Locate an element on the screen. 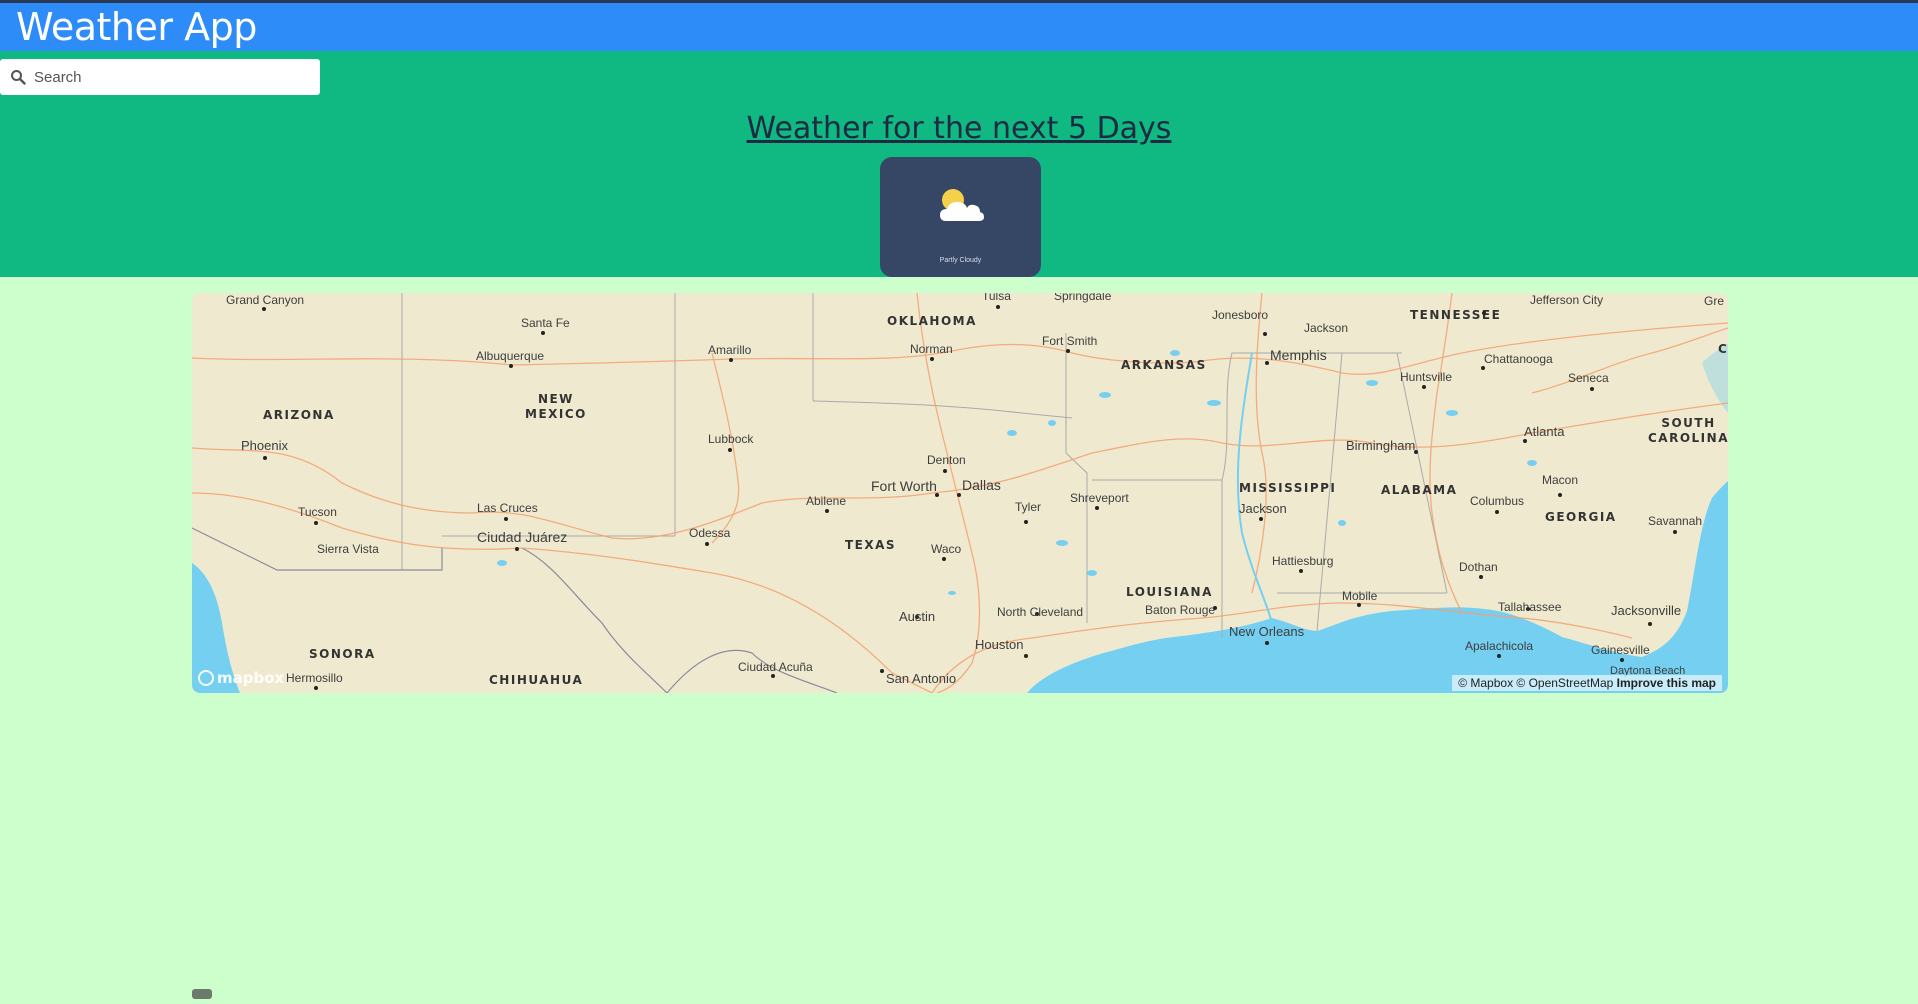 The image size is (1918, 1004). partly-cloudy-icon is located at coordinates (962, 205).